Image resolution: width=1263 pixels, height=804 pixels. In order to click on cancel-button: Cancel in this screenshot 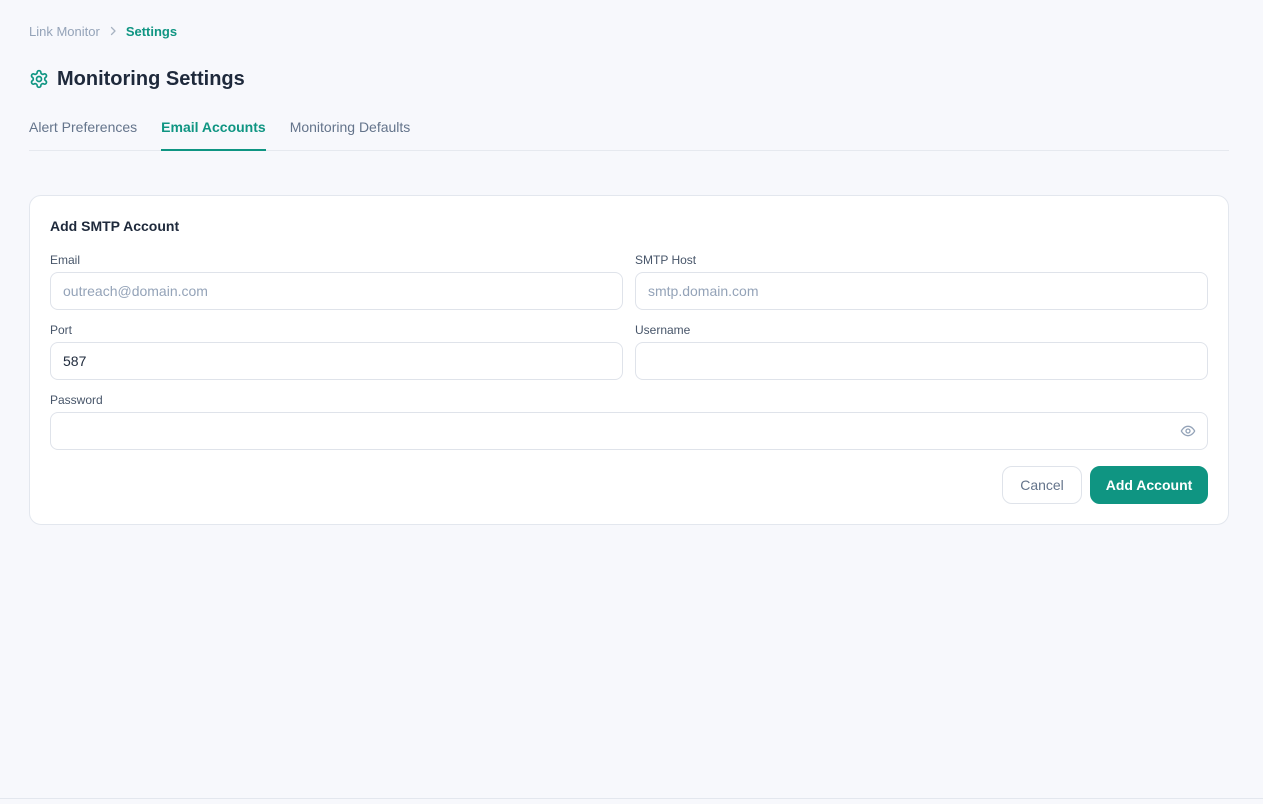, I will do `click(1042, 485)`.